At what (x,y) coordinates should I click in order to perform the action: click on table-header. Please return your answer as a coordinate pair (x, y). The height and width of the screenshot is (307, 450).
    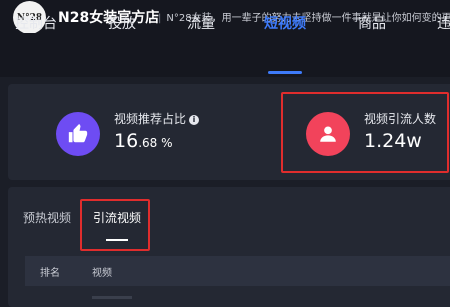
    Looking at the image, I should click on (237, 271).